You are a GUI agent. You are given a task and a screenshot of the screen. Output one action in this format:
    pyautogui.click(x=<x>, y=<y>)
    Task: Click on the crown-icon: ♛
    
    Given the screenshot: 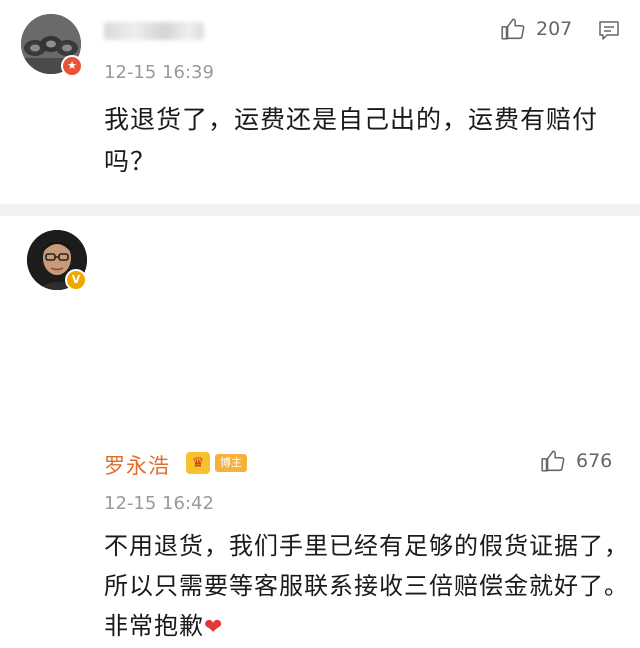 What is the action you would take?
    pyautogui.click(x=198, y=463)
    